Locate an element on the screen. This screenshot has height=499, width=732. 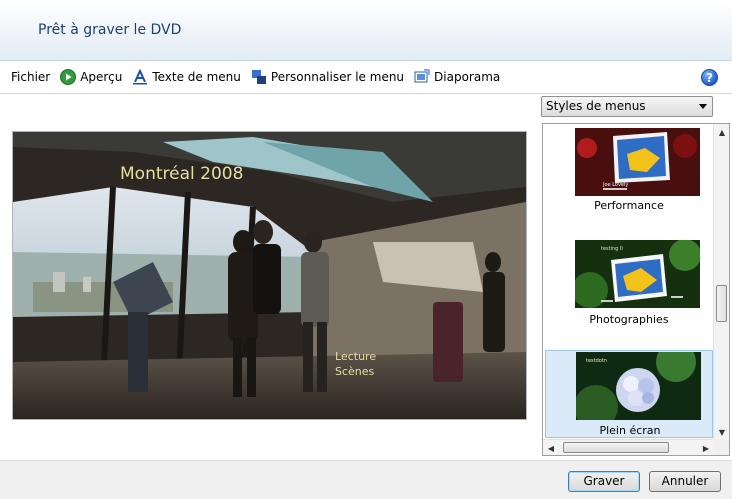
styles-vertical-scrollbar: ▲ ▼ is located at coordinates (721, 282).